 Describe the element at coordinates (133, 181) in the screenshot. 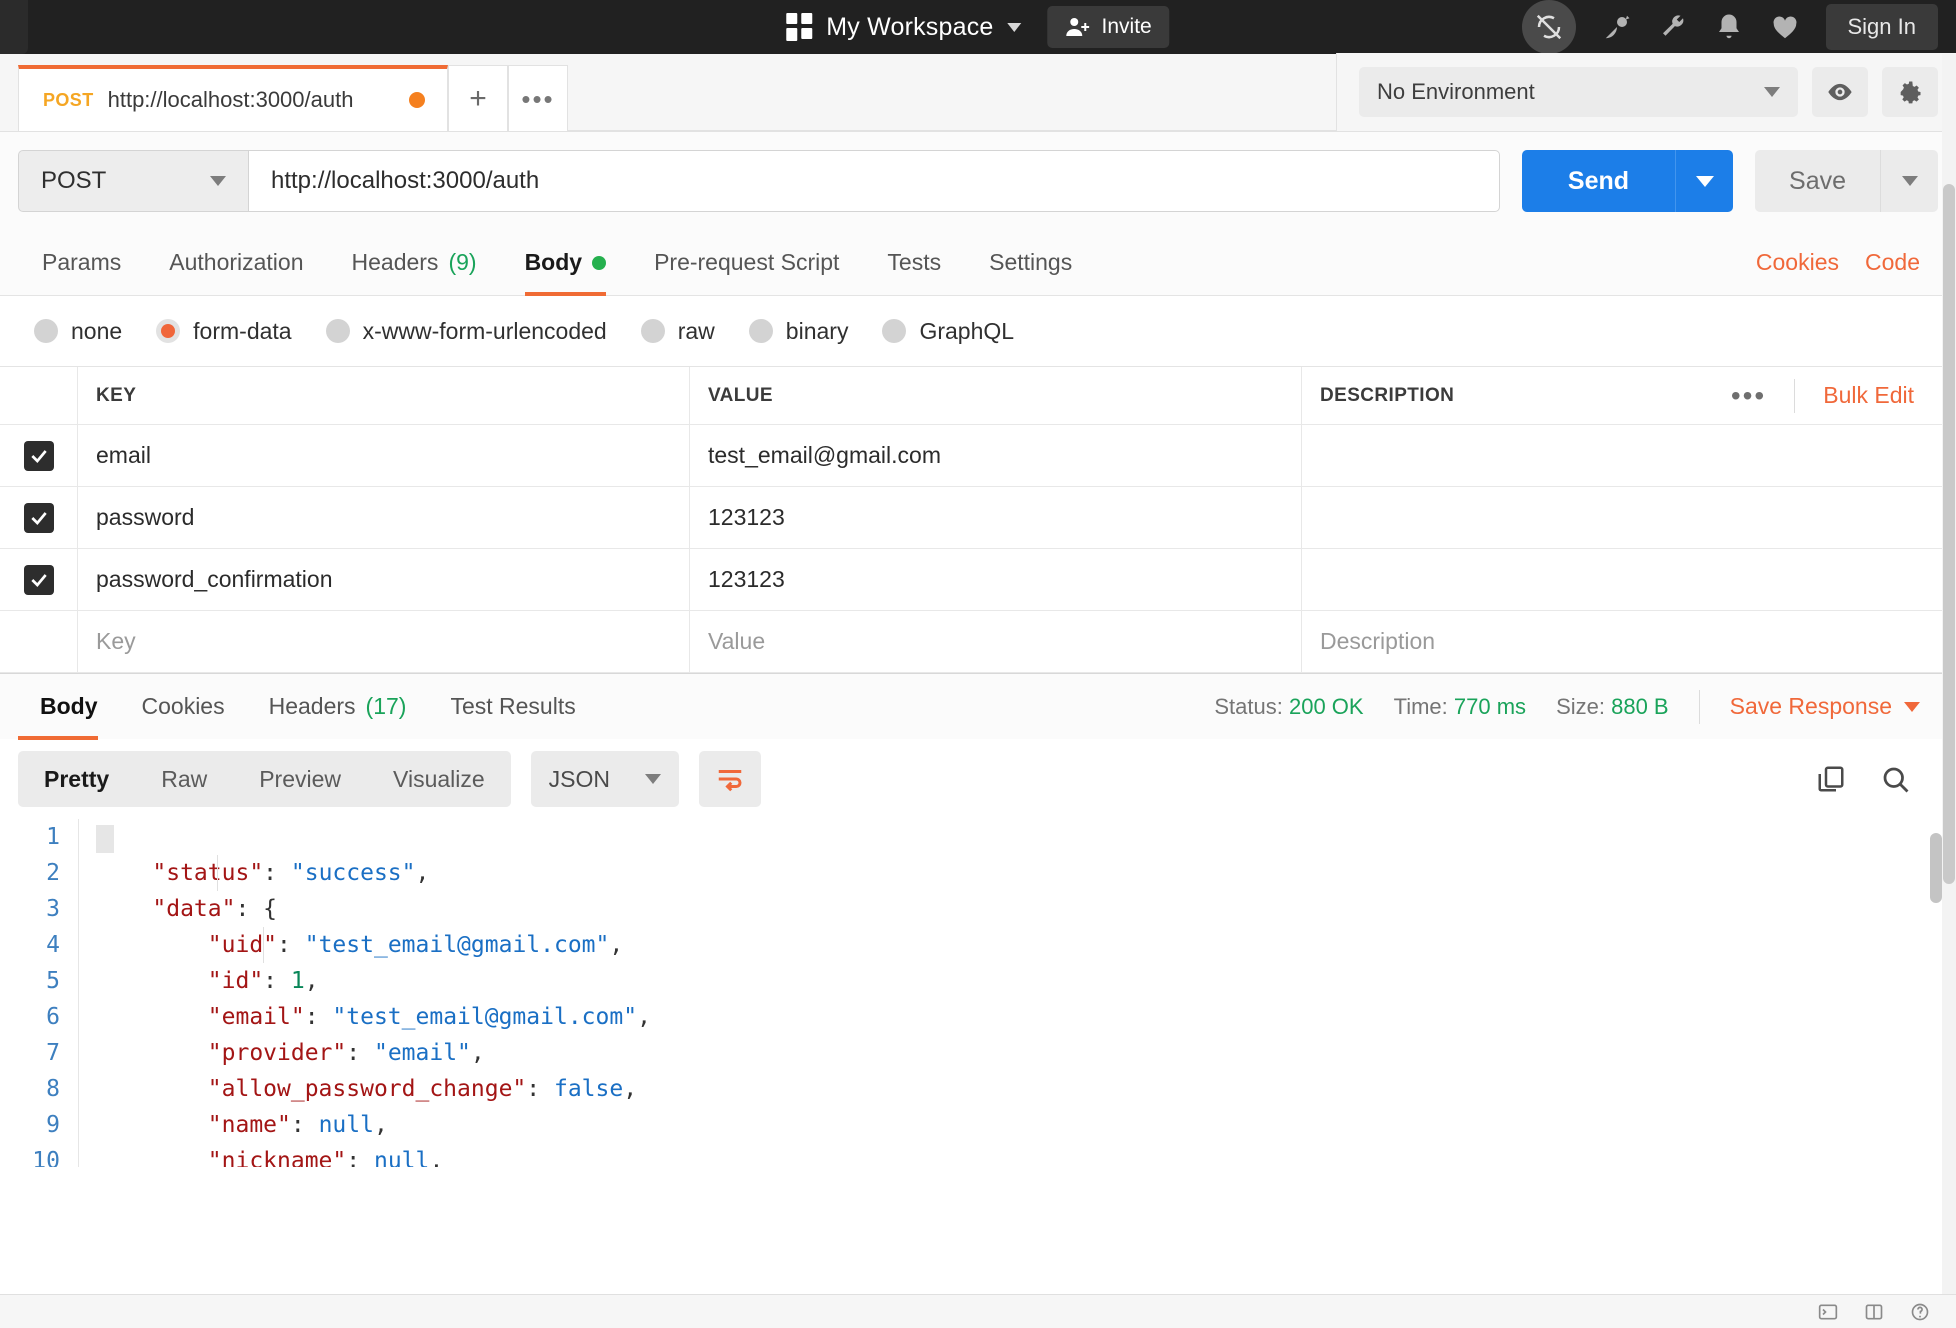

I see `http-method-select: POST` at that location.